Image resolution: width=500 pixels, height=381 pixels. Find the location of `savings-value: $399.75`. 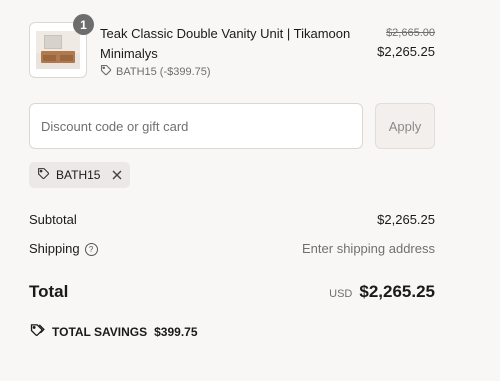

savings-value: $399.75 is located at coordinates (176, 331).